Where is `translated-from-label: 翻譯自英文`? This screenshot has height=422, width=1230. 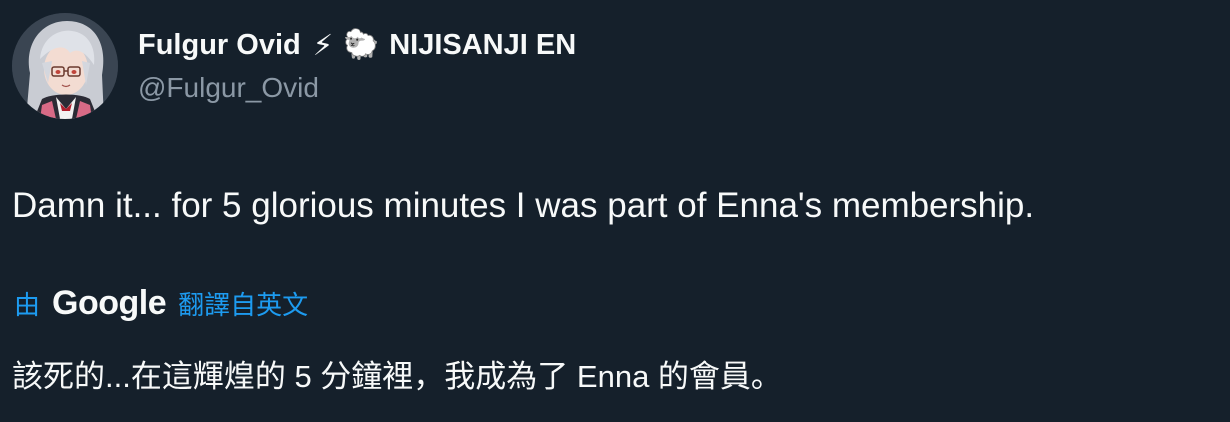 translated-from-label: 翻譯自英文 is located at coordinates (243, 303).